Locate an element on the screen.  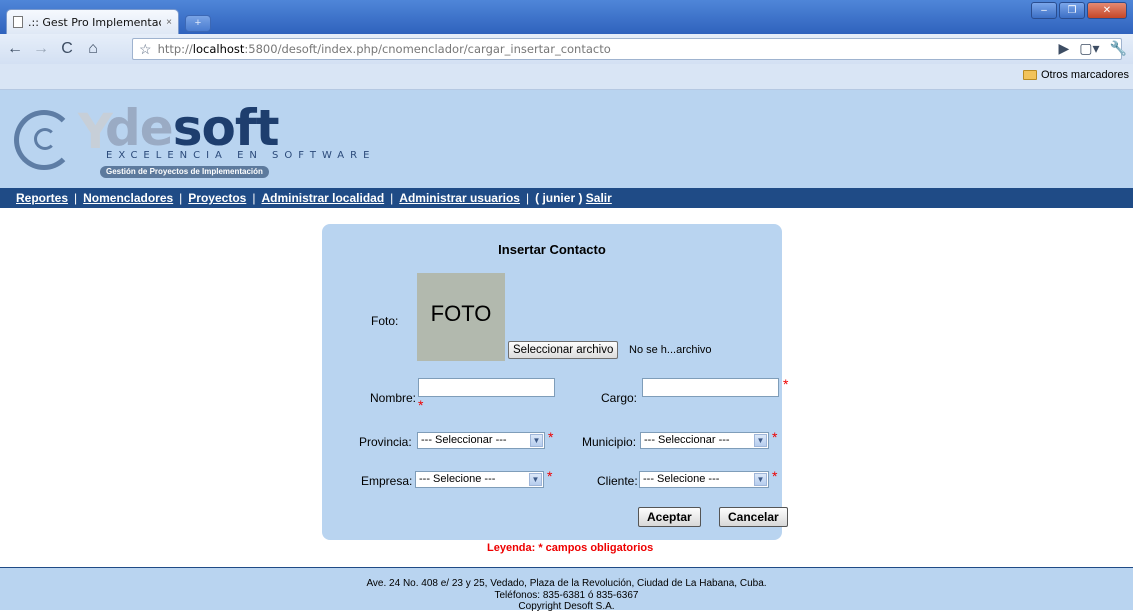
file-status: No se h...archivo is located at coordinates (670, 350).